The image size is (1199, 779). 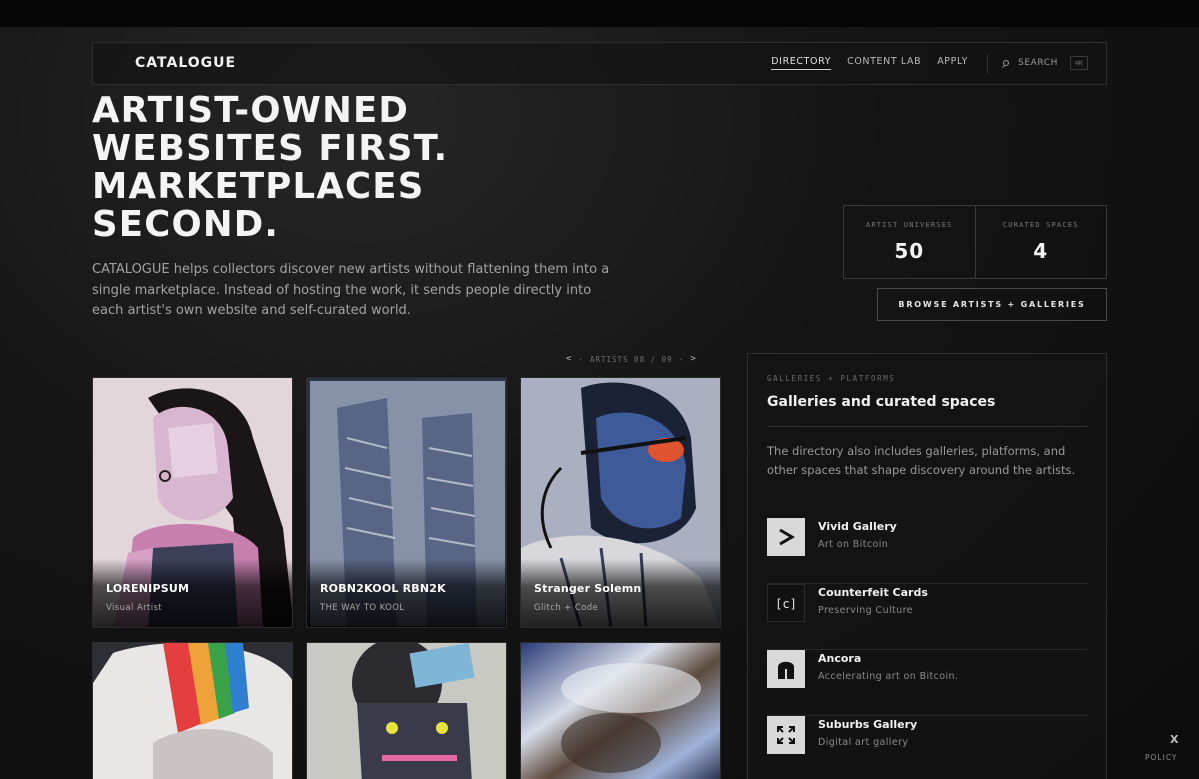 What do you see at coordinates (786, 669) in the screenshot?
I see `ancora-logo-icon` at bounding box center [786, 669].